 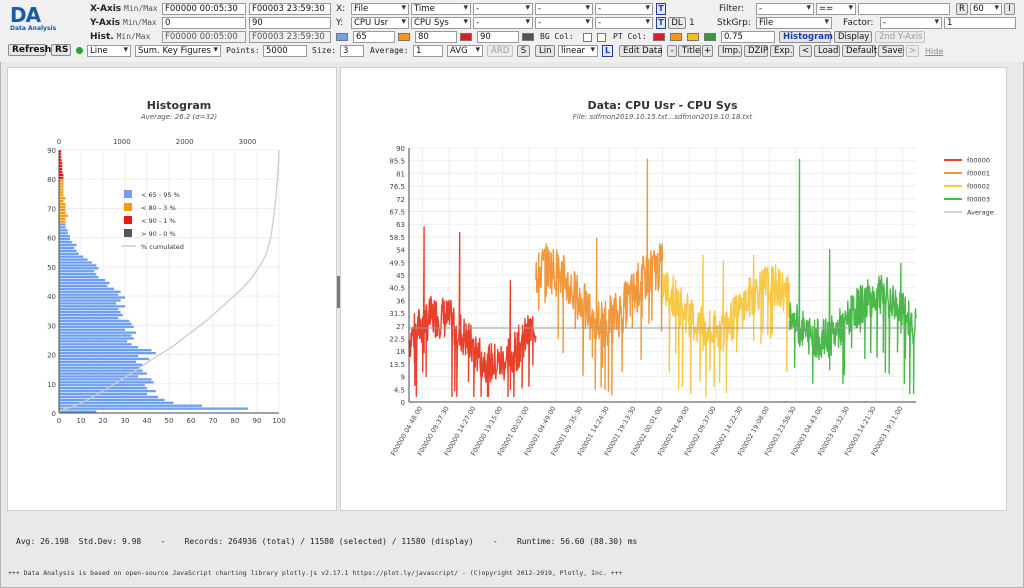 What do you see at coordinates (158, 208) in the screenshot?
I see `histogram-legend-label: < 80 - 3 %` at bounding box center [158, 208].